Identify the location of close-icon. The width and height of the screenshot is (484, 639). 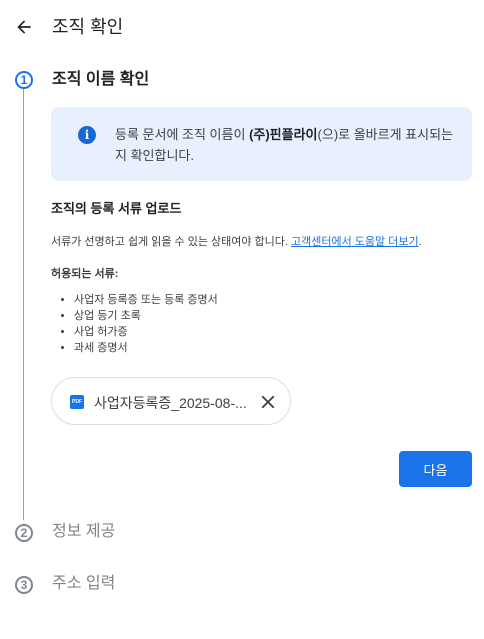
(268, 402).